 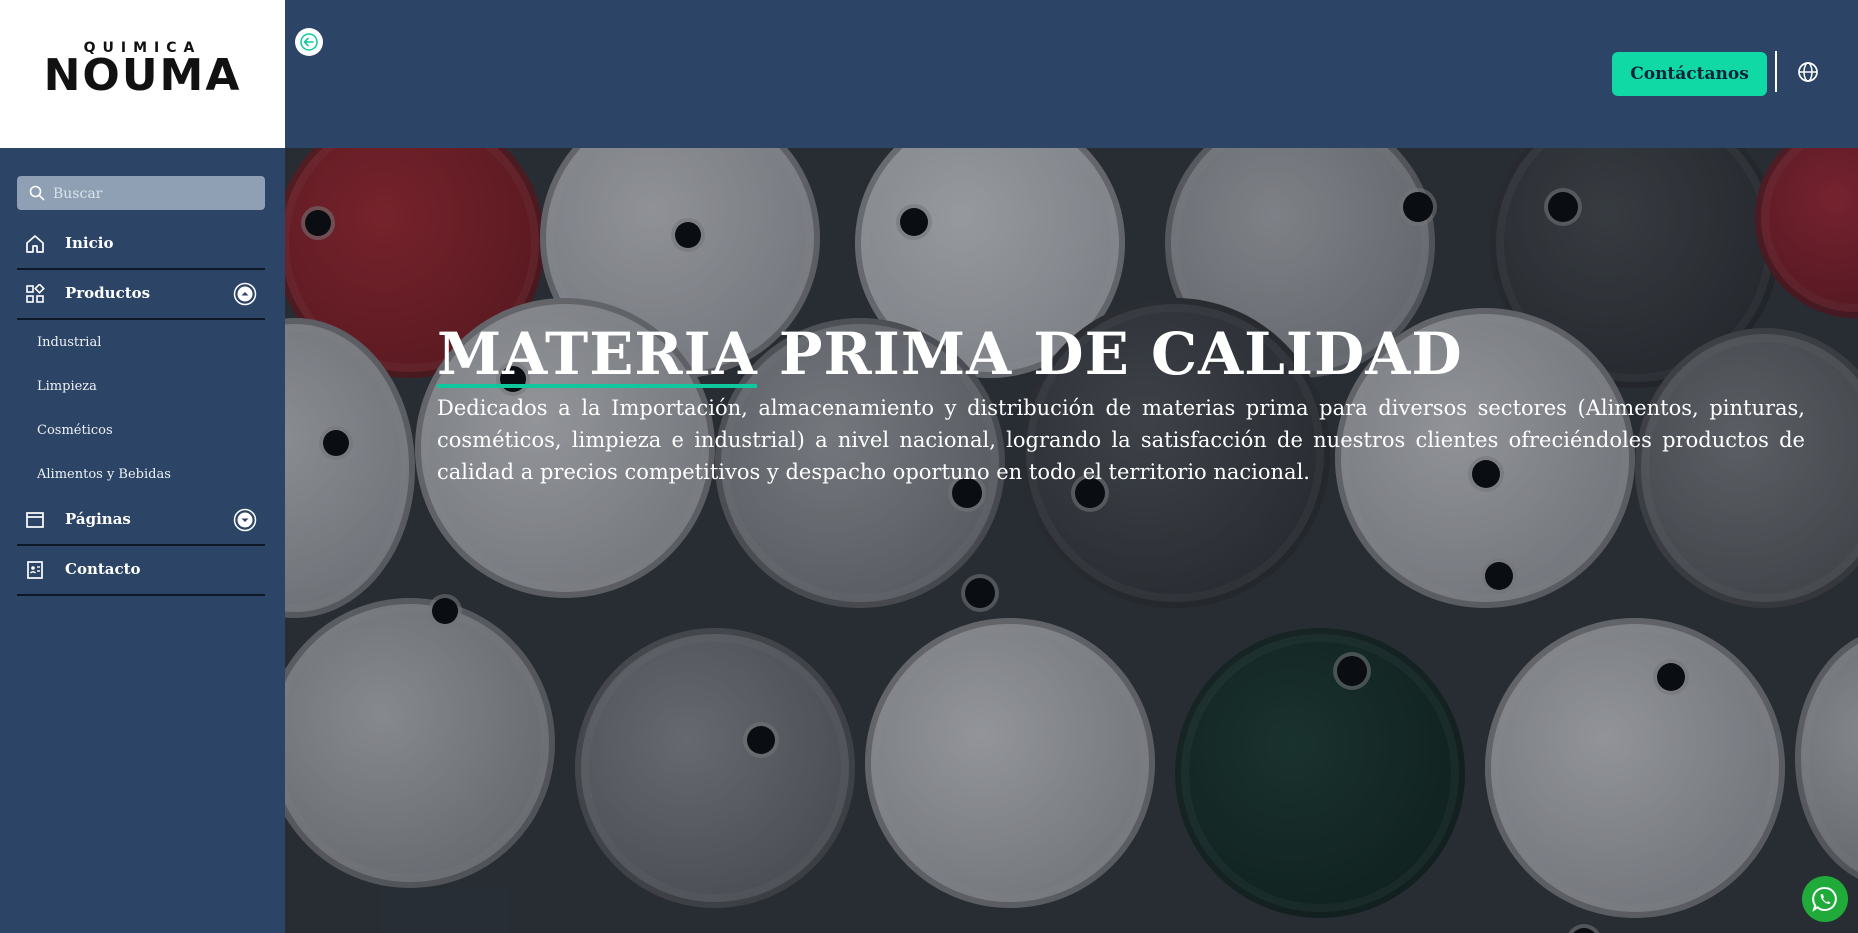 What do you see at coordinates (1689, 74) in the screenshot?
I see `contact-button: Contáctanos` at bounding box center [1689, 74].